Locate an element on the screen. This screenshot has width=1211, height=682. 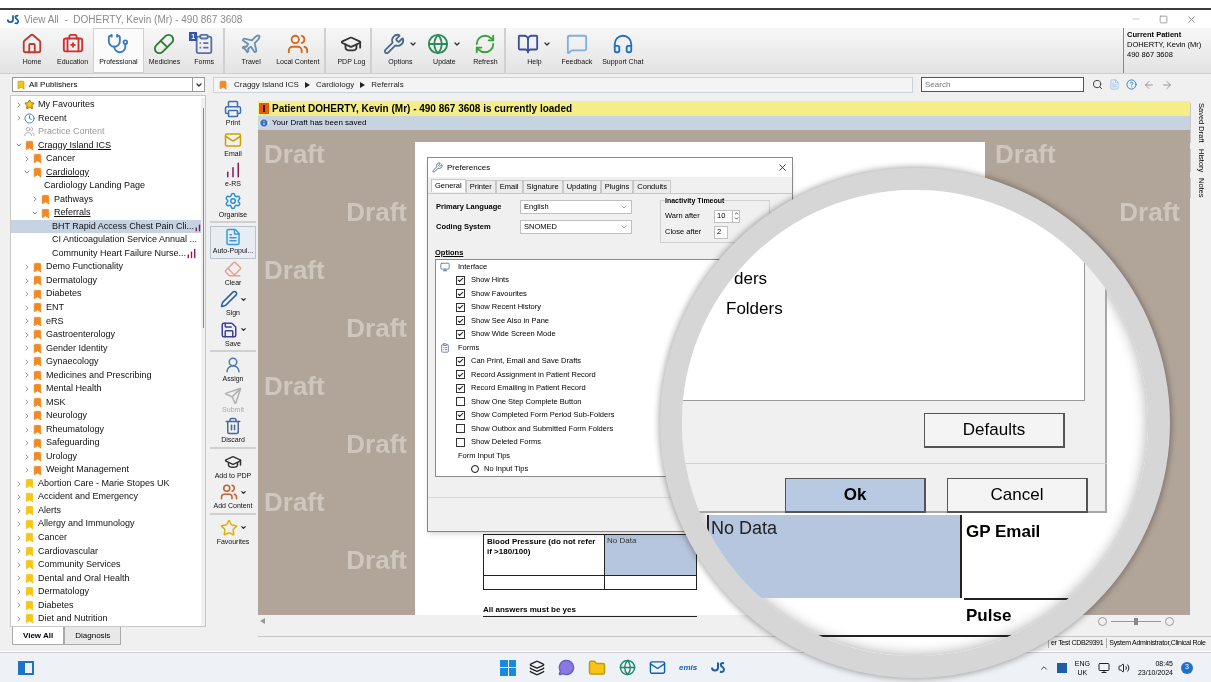
submit-icon is located at coordinates (233, 395).